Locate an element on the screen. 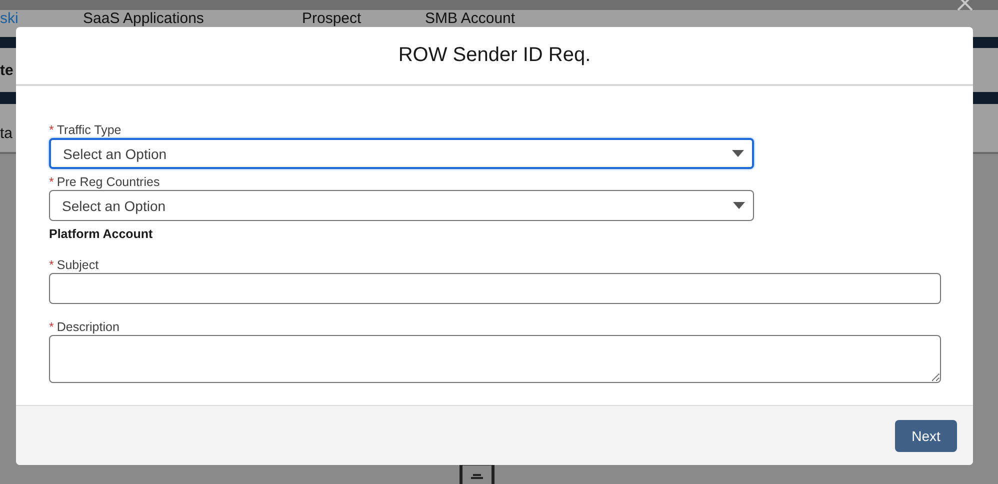 Image resolution: width=998 pixels, height=484 pixels. field-label: Description is located at coordinates (88, 327).